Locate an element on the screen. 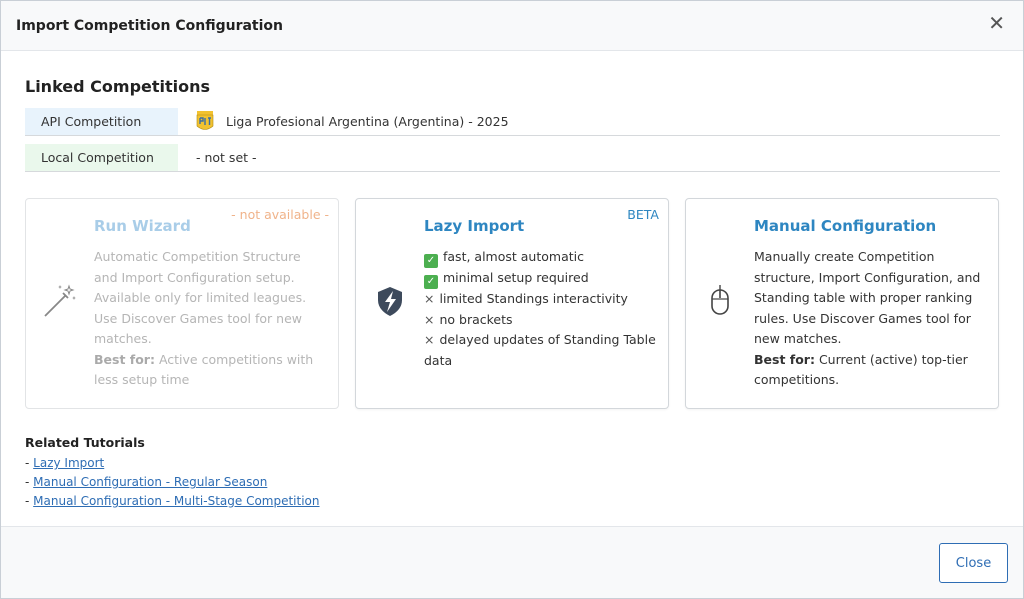 Image resolution: width=1024 pixels, height=599 pixels. run-wizard-title: Run Wizard is located at coordinates (142, 226).